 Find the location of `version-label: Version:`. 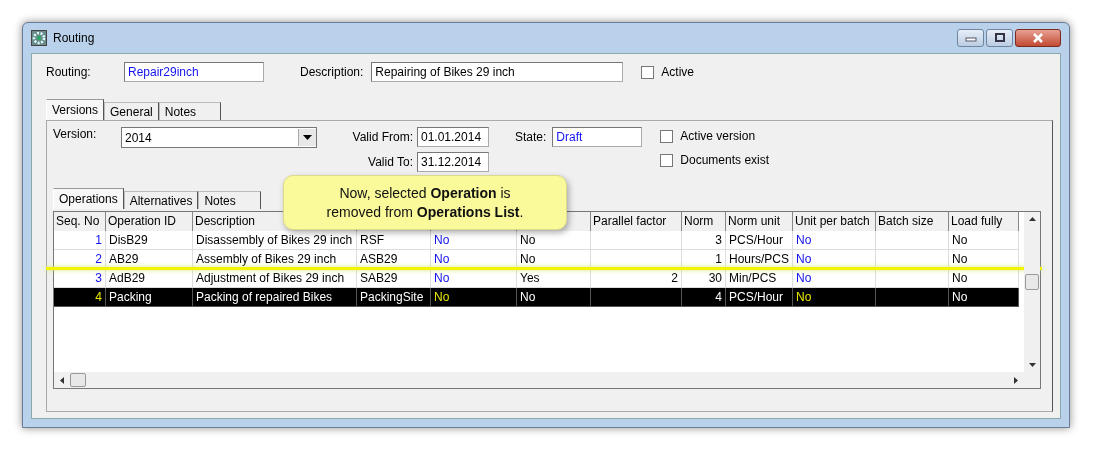

version-label: Version: is located at coordinates (75, 134).